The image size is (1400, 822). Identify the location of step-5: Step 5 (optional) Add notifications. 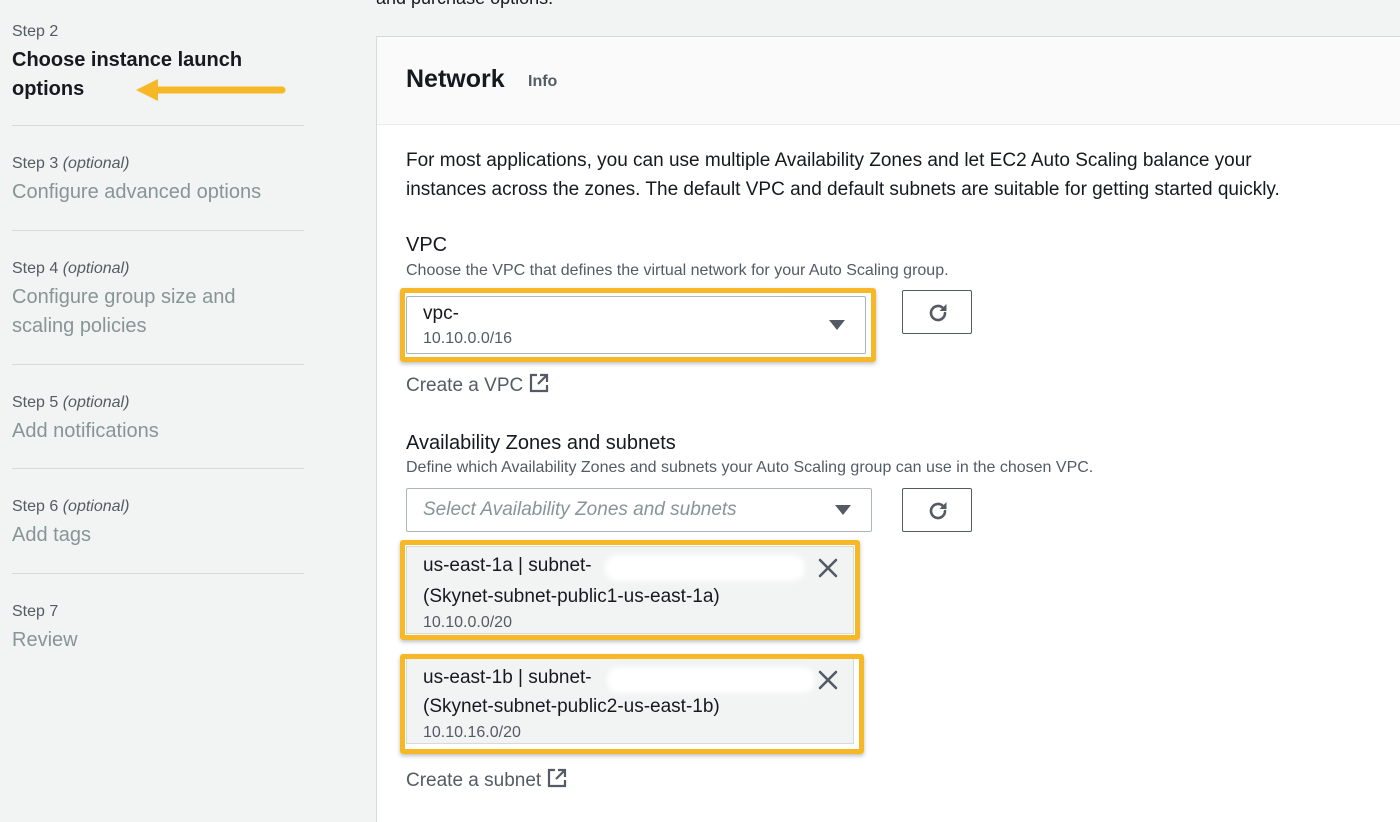
(158, 419).